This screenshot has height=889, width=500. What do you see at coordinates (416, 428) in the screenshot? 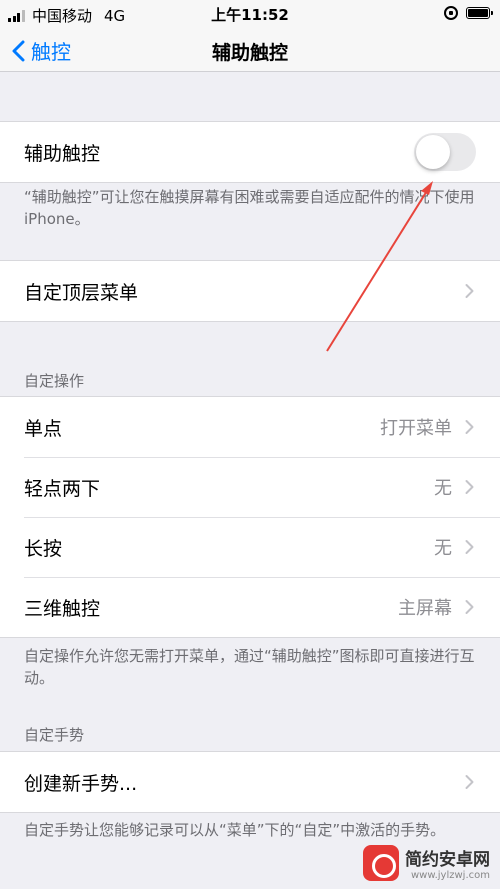
I see `action-value: 打开菜单` at bounding box center [416, 428].